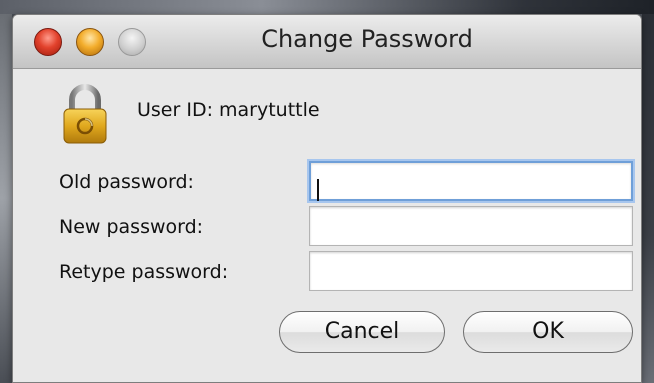 The height and width of the screenshot is (383, 654). I want to click on desktop-background, so click(327, 7).